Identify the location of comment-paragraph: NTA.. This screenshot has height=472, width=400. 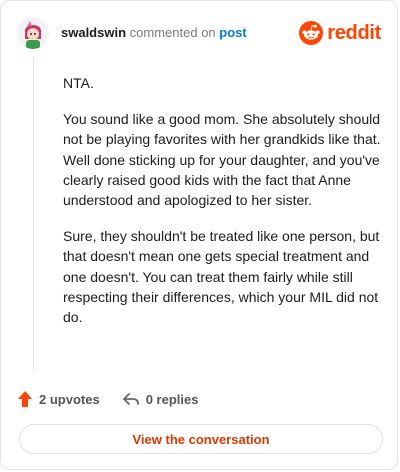
(78, 83).